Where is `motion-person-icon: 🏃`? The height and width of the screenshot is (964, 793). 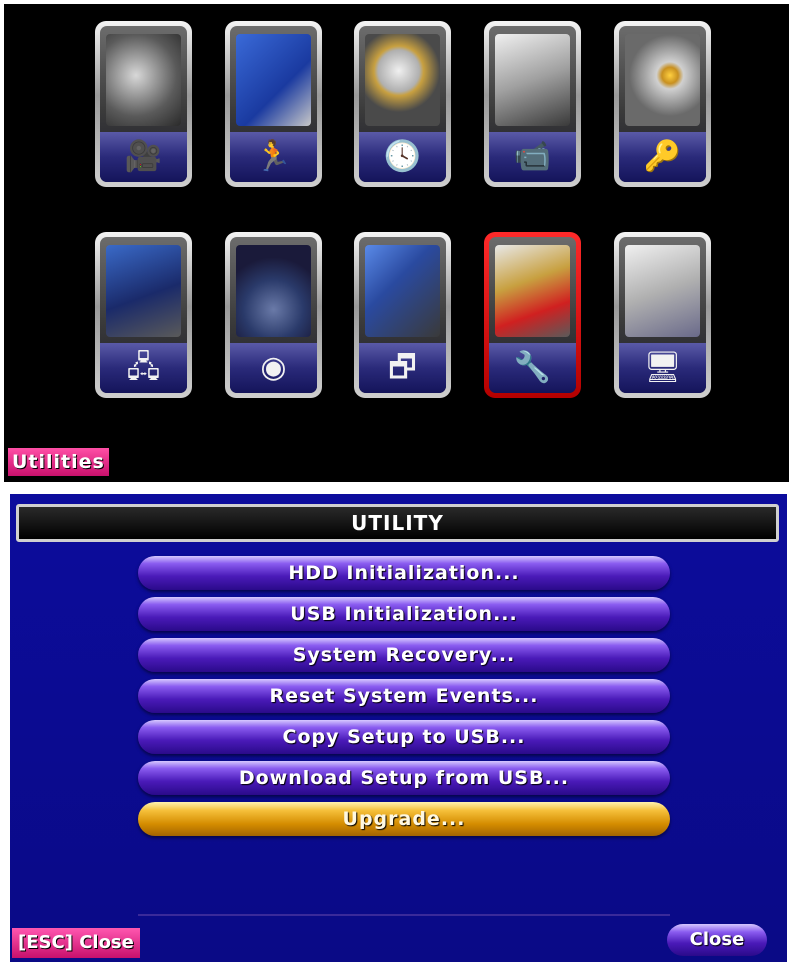
motion-person-icon: 🏃 is located at coordinates (273, 156).